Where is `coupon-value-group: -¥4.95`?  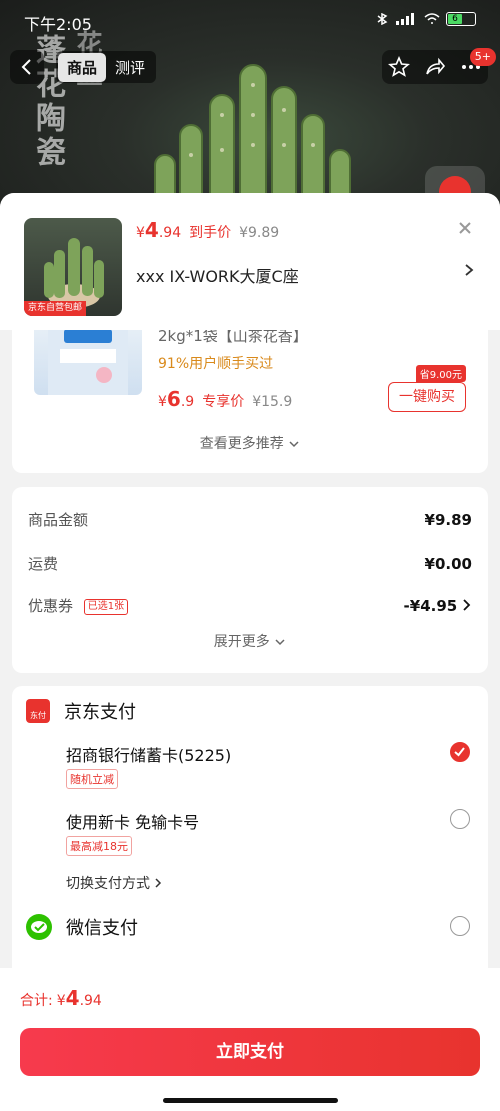
coupon-value-group: -¥4.95 is located at coordinates (438, 606).